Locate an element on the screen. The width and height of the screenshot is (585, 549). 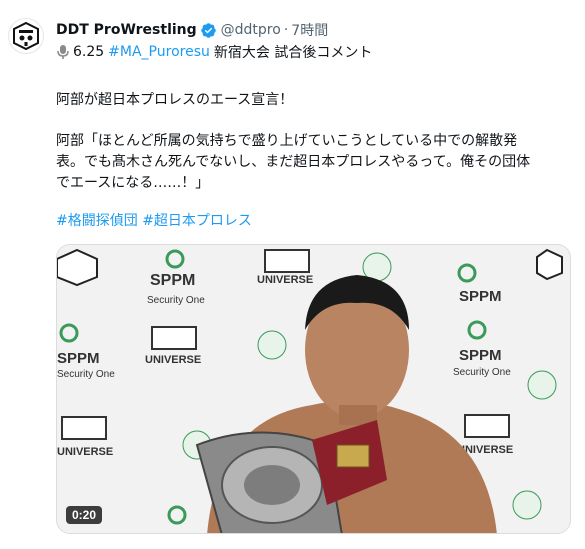
subline-hashtag: #MA_Puroresu is located at coordinates (159, 52).